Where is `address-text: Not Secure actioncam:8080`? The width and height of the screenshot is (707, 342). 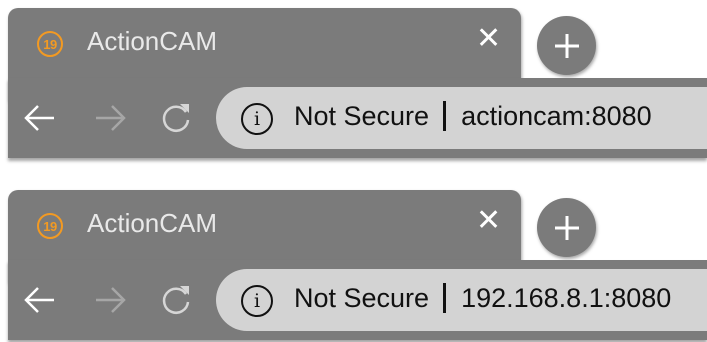
address-text: Not Secure actioncam:8080 is located at coordinates (473, 116).